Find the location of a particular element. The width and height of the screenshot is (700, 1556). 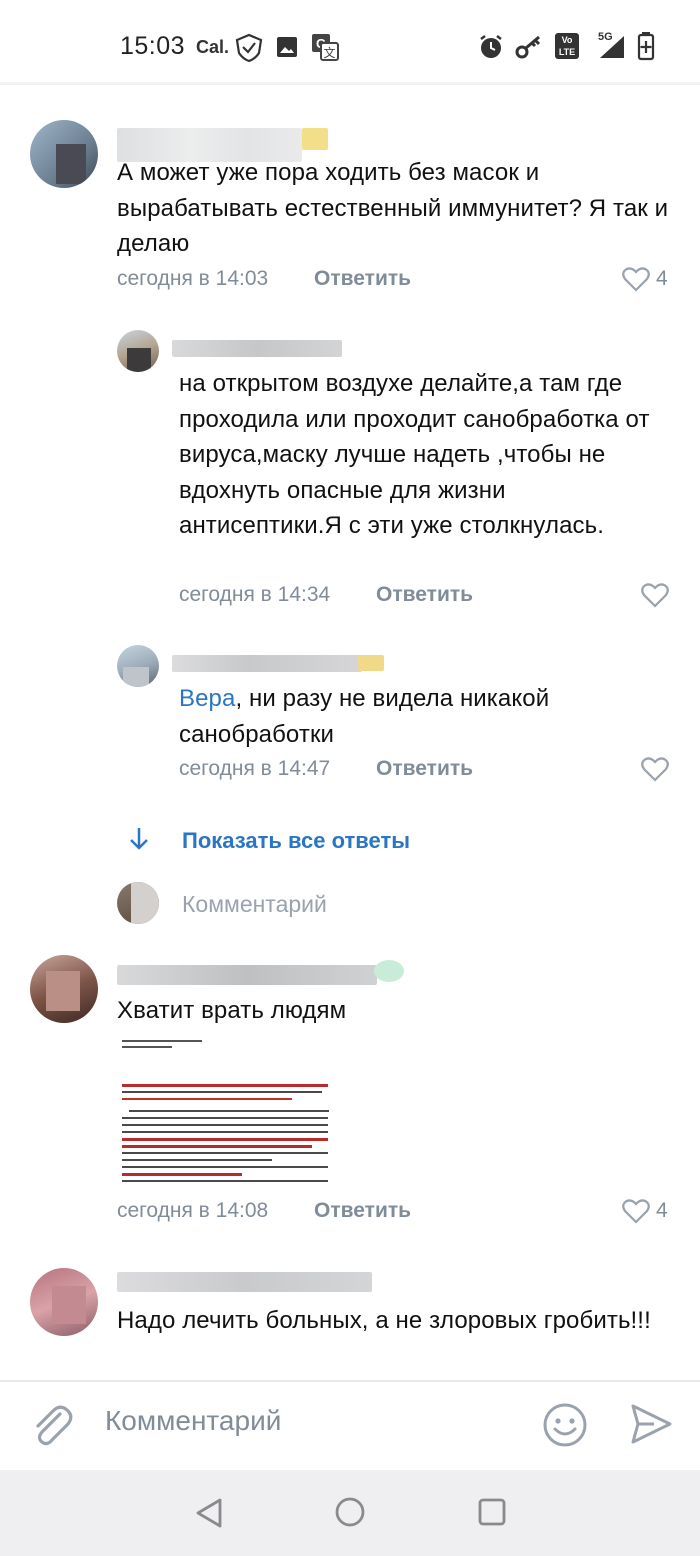

battery-icon is located at coordinates (646, 46).